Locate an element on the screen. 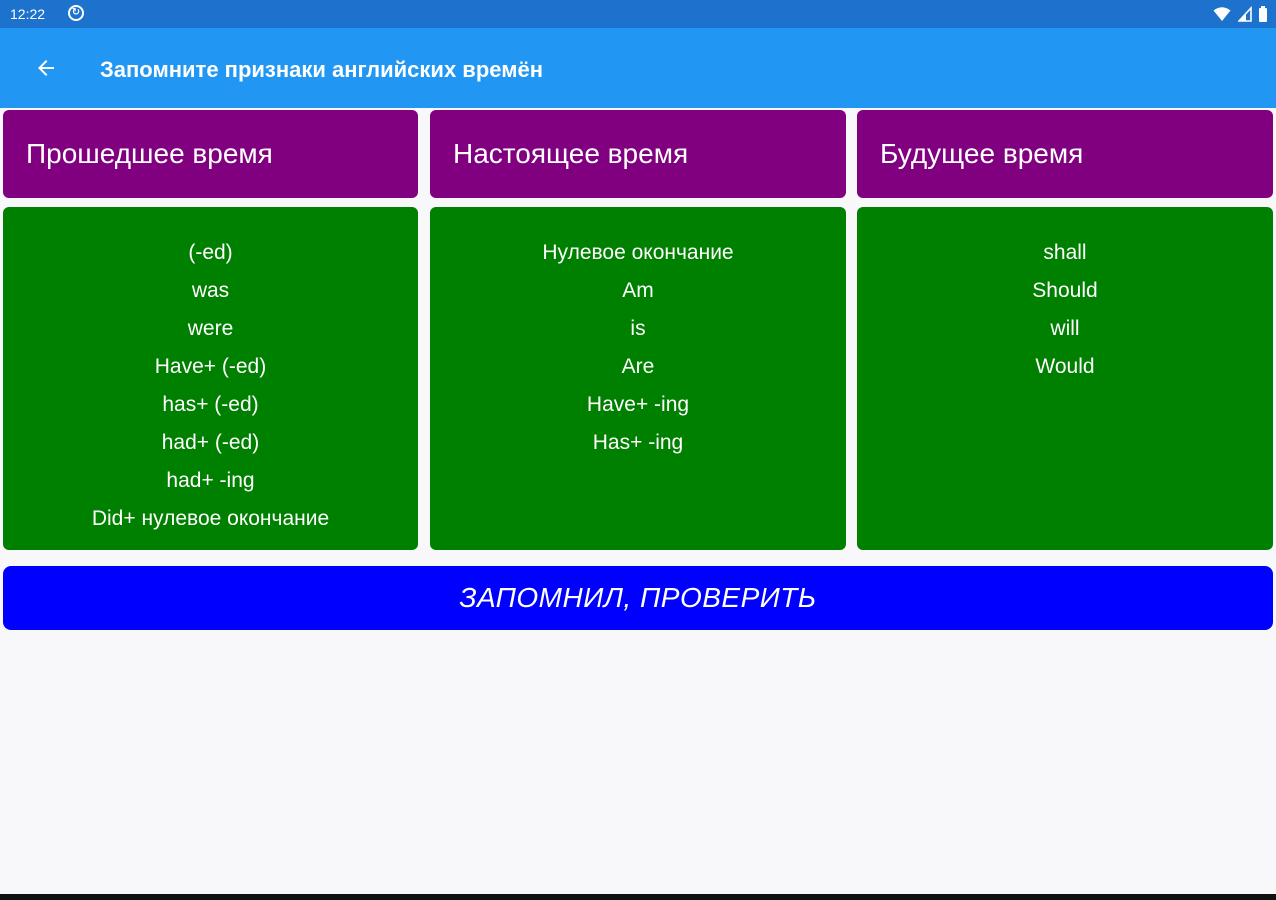 This screenshot has width=1276, height=900. status-time: 12:22 is located at coordinates (28, 14).